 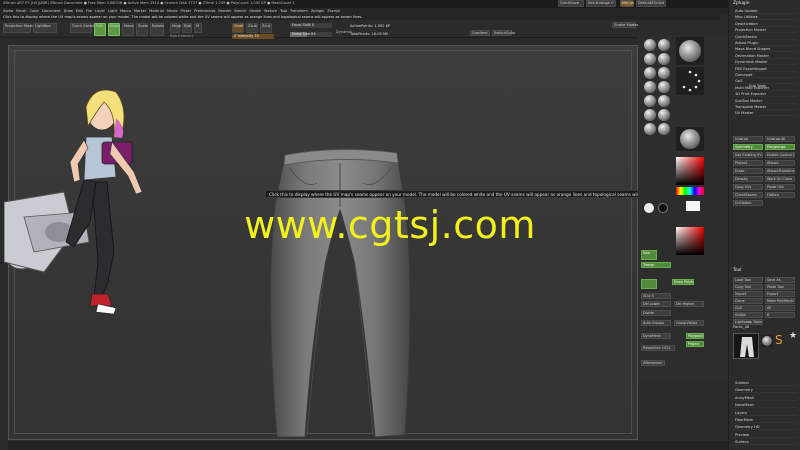 What do you see at coordinates (780, 171) in the screenshot?
I see `uv-master-button: AttractFromAmbientOcc` at bounding box center [780, 171].